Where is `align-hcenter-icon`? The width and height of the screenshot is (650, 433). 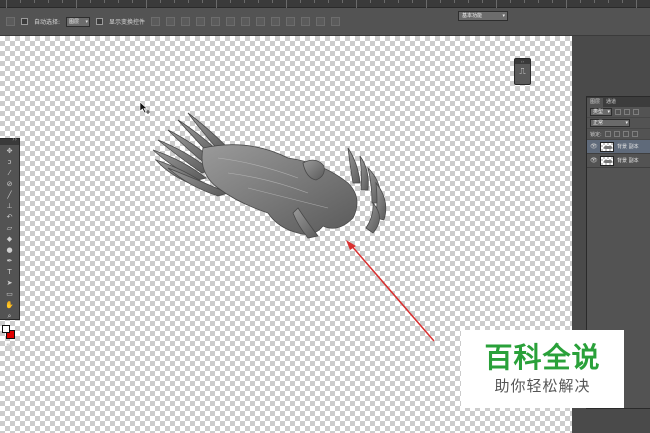
align-hcenter-icon is located at coordinates (216, 21).